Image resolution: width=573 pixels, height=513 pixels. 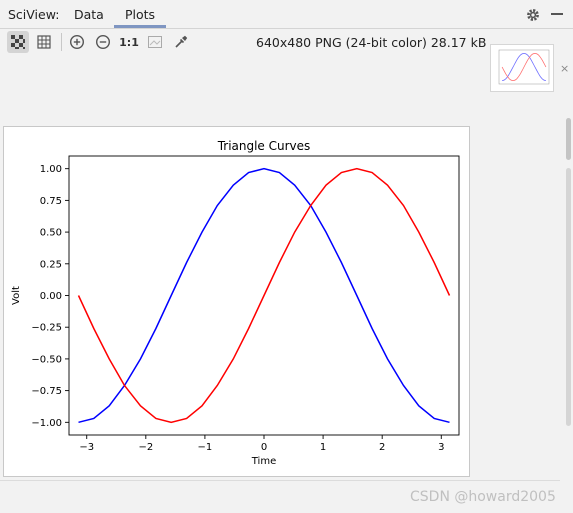 What do you see at coordinates (51, 233) in the screenshot?
I see `y-tick-label: 0.50` at bounding box center [51, 233].